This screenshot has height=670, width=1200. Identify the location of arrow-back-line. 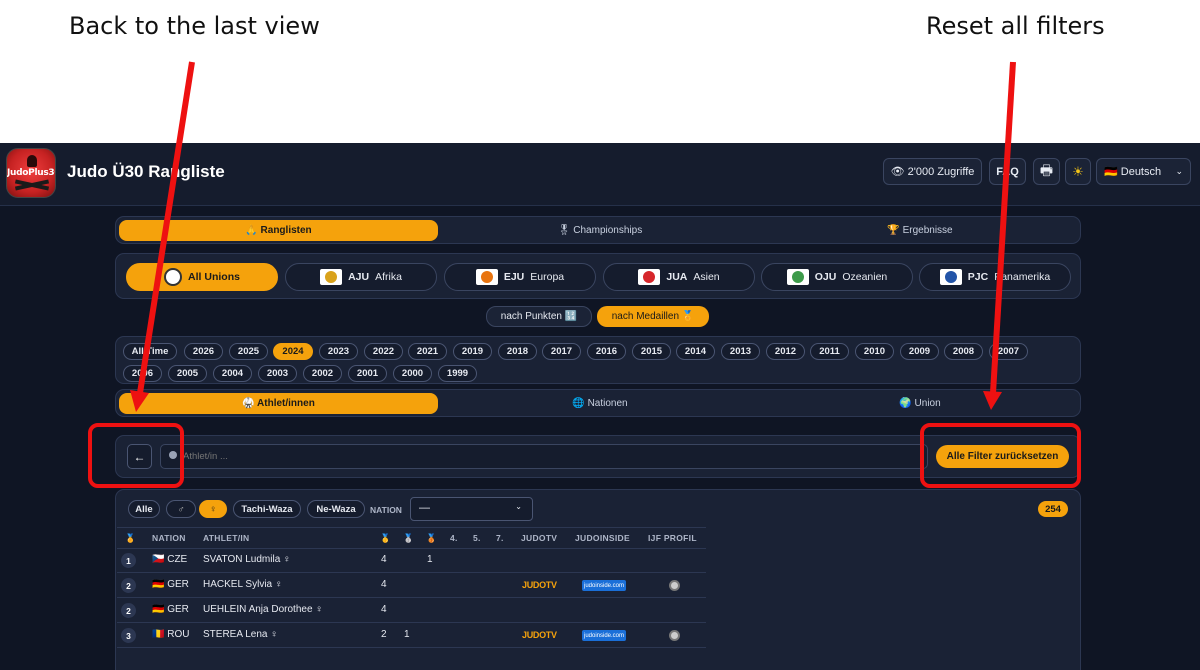
(166, 227).